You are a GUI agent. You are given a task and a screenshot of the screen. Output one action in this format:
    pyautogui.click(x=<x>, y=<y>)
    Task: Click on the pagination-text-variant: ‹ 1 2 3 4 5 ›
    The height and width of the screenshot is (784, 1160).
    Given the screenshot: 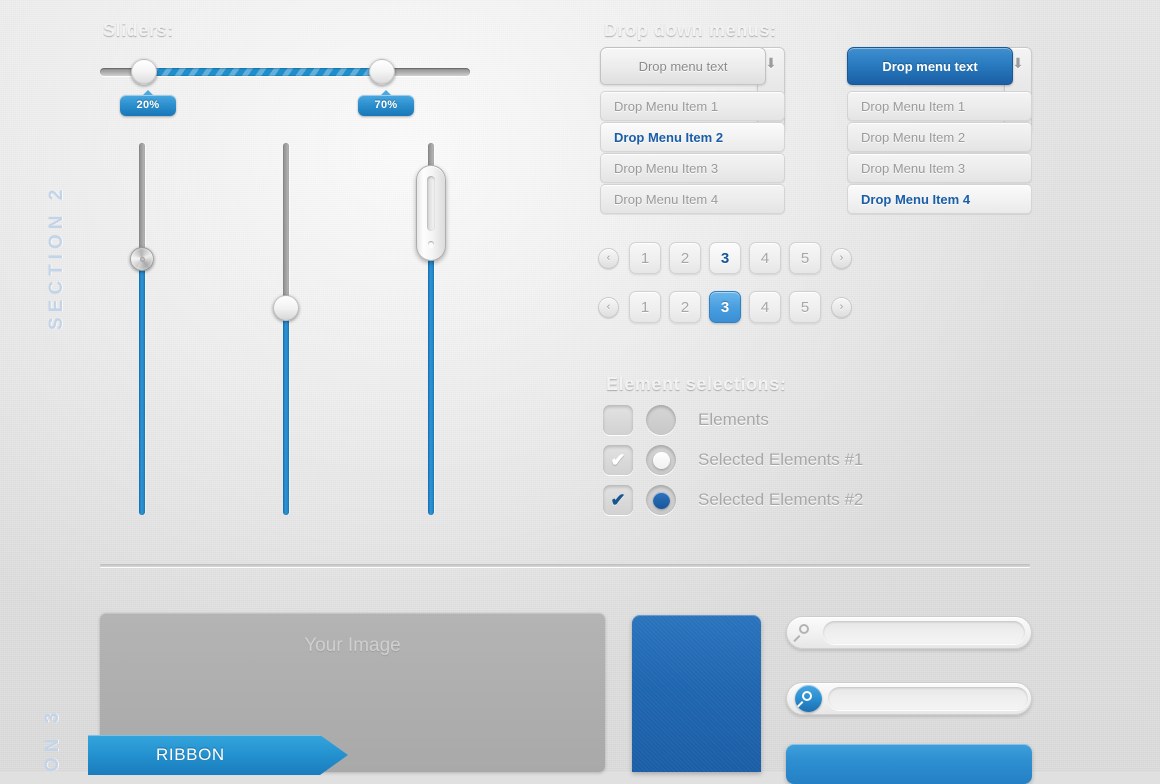 What is the action you would take?
    pyautogui.click(x=725, y=258)
    